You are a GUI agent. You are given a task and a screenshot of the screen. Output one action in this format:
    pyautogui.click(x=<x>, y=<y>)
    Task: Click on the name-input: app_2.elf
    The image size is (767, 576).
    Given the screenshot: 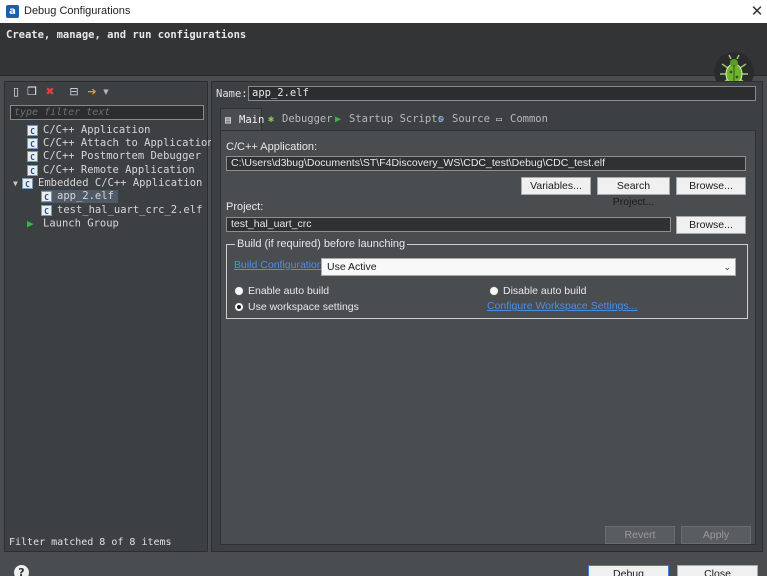 What is the action you would take?
    pyautogui.click(x=502, y=93)
    